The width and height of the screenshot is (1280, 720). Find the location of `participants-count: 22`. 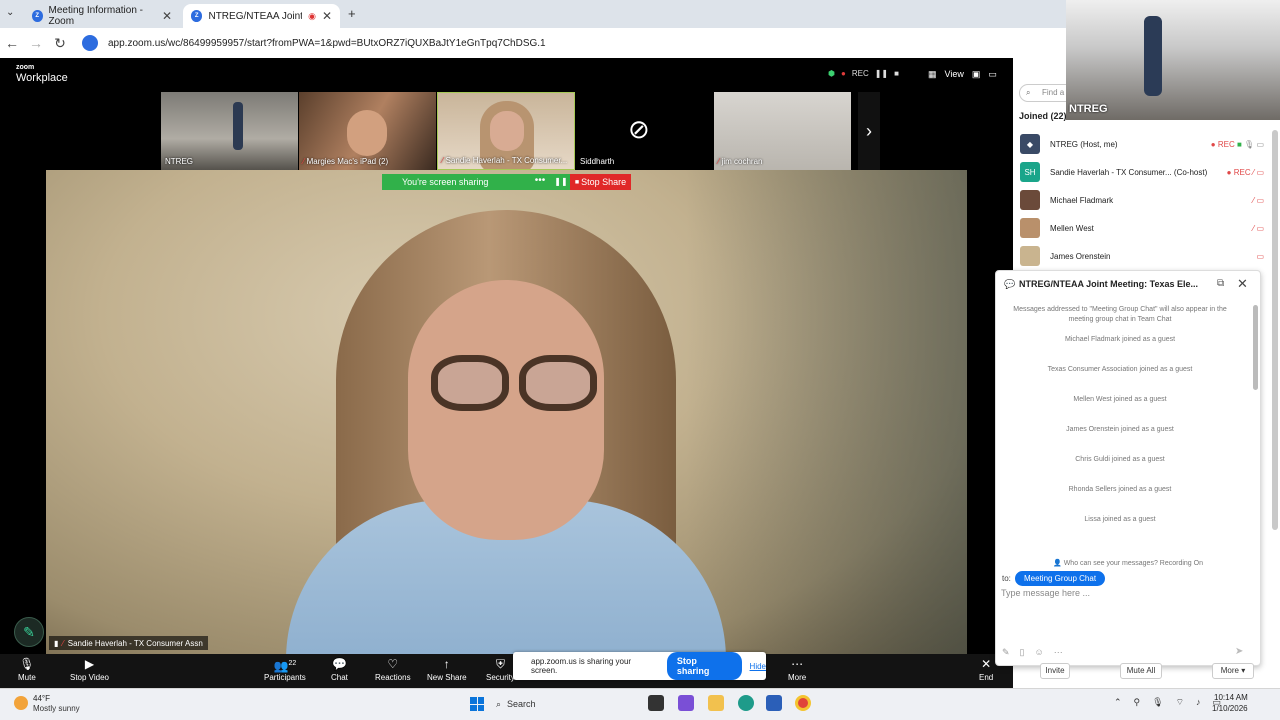

participants-count: 22 is located at coordinates (292, 663).